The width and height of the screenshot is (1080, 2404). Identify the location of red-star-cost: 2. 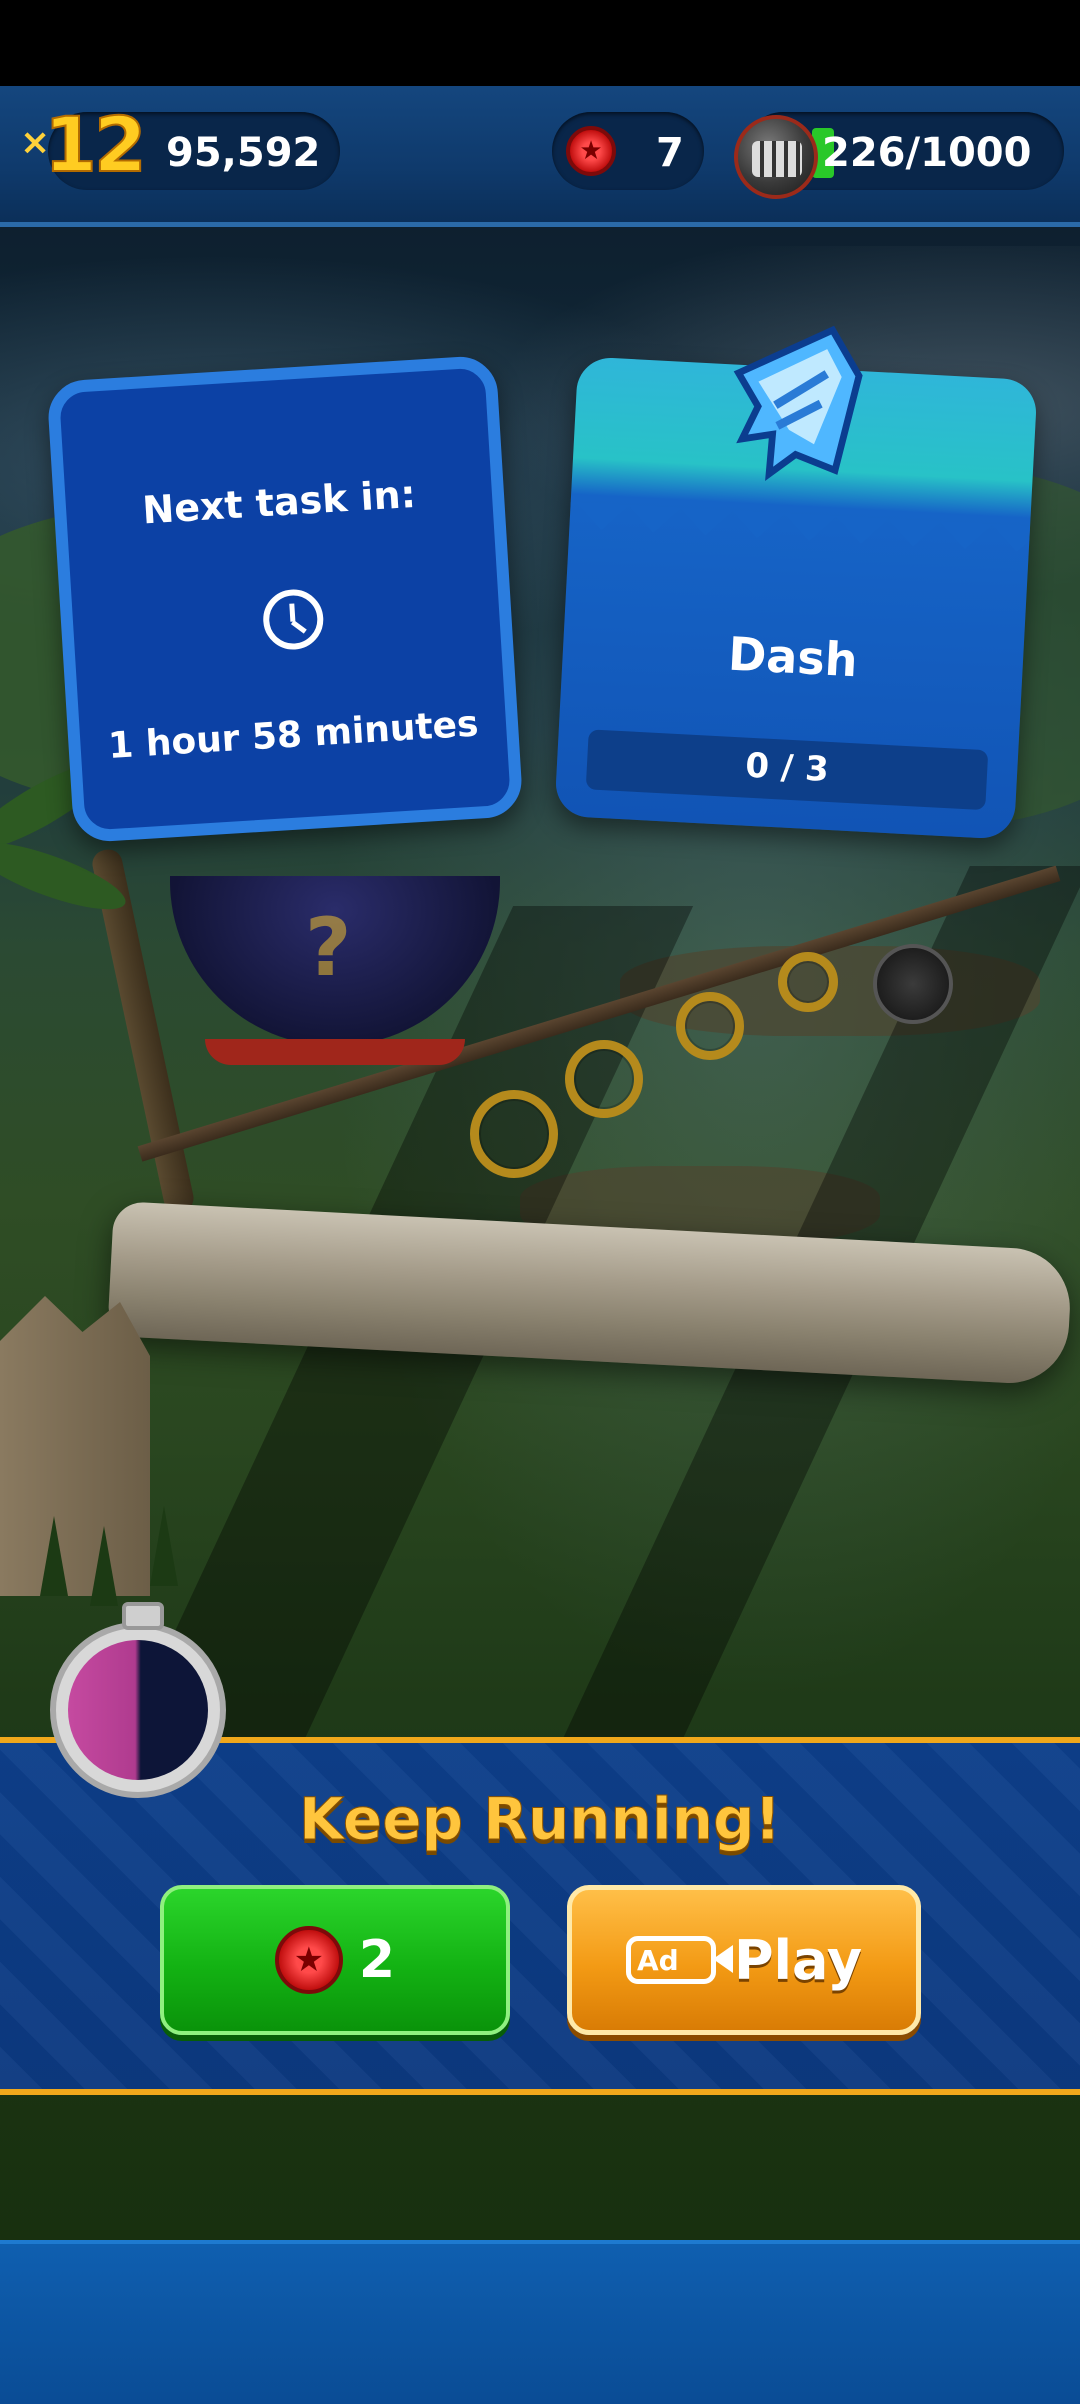
(377, 1960).